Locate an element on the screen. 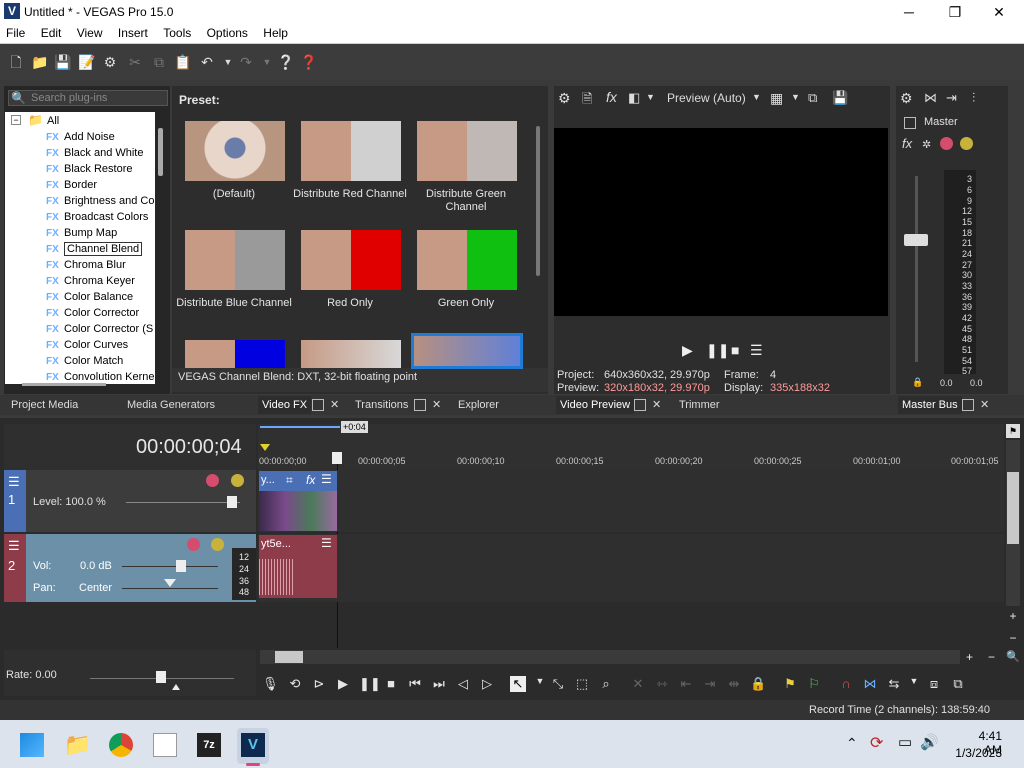 This screenshot has width=1024, height=768. 7zip-icon: 7z is located at coordinates (209, 745).